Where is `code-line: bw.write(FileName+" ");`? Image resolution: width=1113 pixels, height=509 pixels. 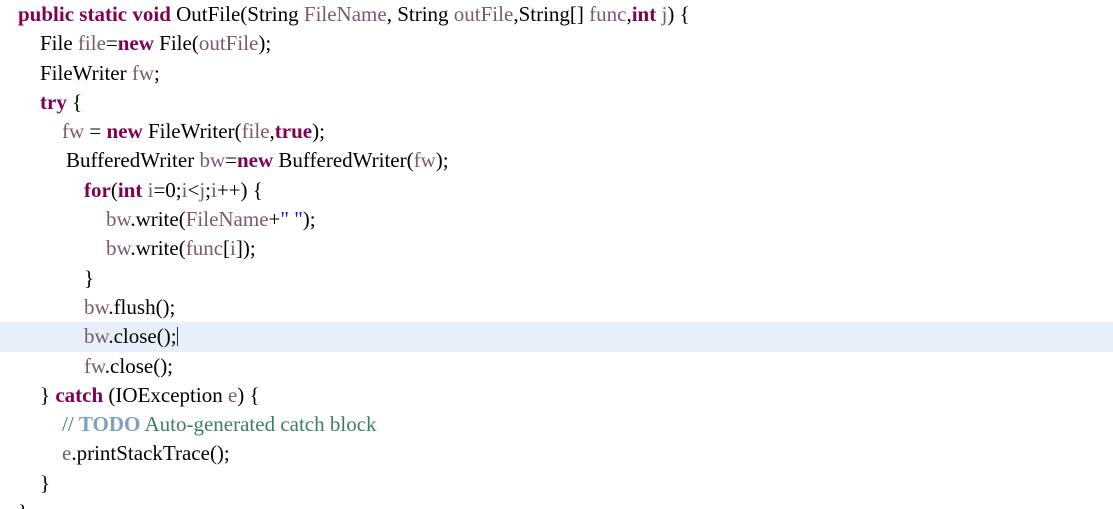
code-line: bw.write(FileName+" "); is located at coordinates (556, 219).